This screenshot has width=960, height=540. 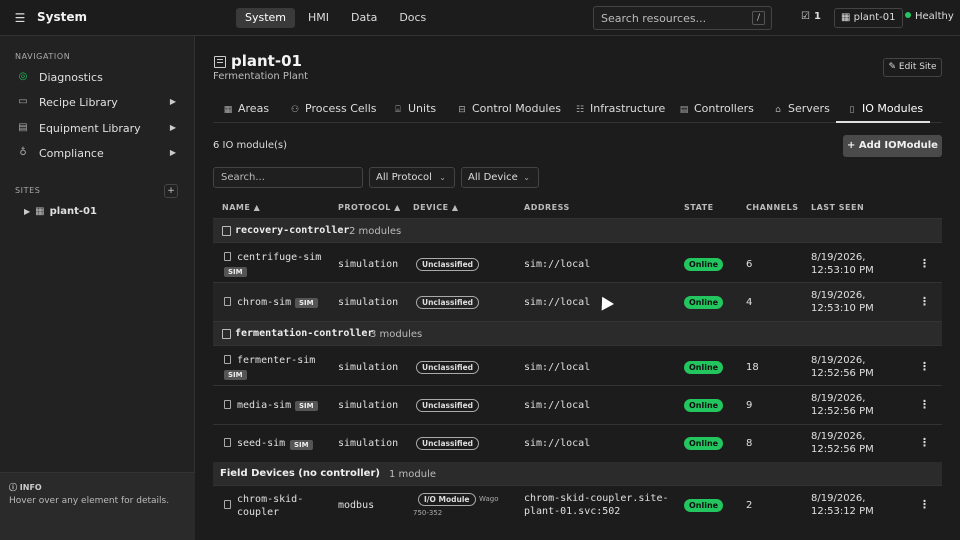 I want to click on nav-heading: NAVIGATION, so click(x=43, y=56).